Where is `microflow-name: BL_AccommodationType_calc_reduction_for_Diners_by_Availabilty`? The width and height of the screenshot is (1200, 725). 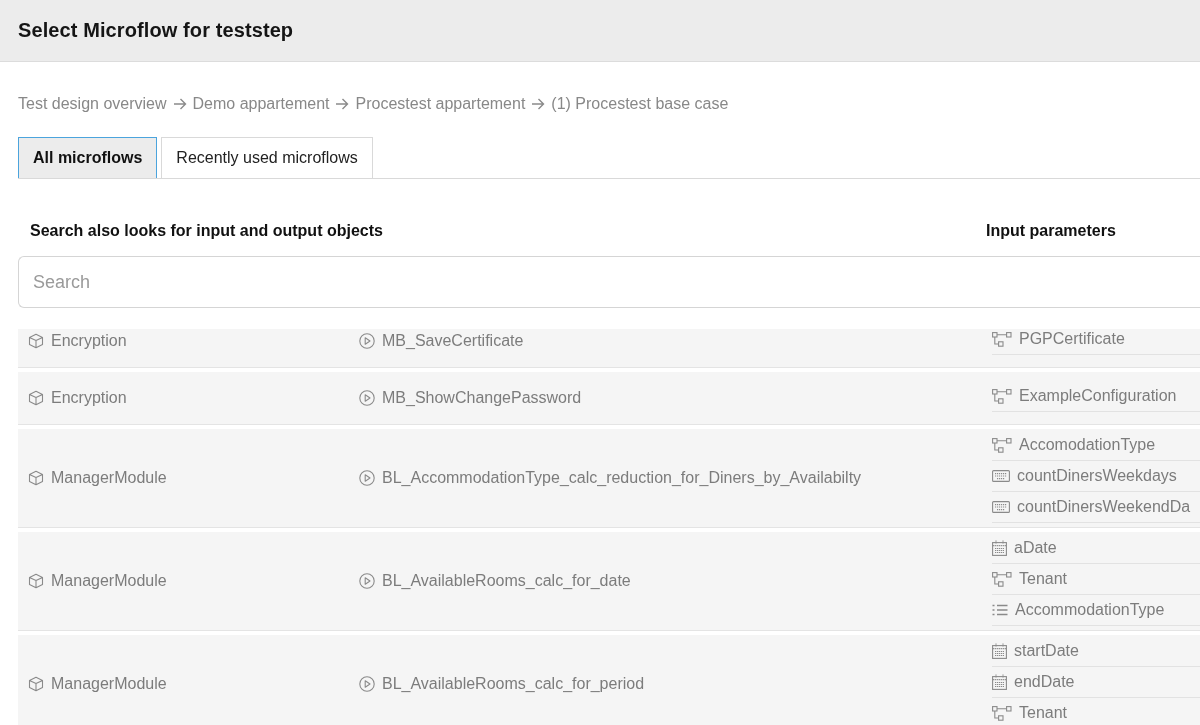
microflow-name: BL_AccommodationType_calc_reduction_for_Diners_by_Availabilty is located at coordinates (622, 478).